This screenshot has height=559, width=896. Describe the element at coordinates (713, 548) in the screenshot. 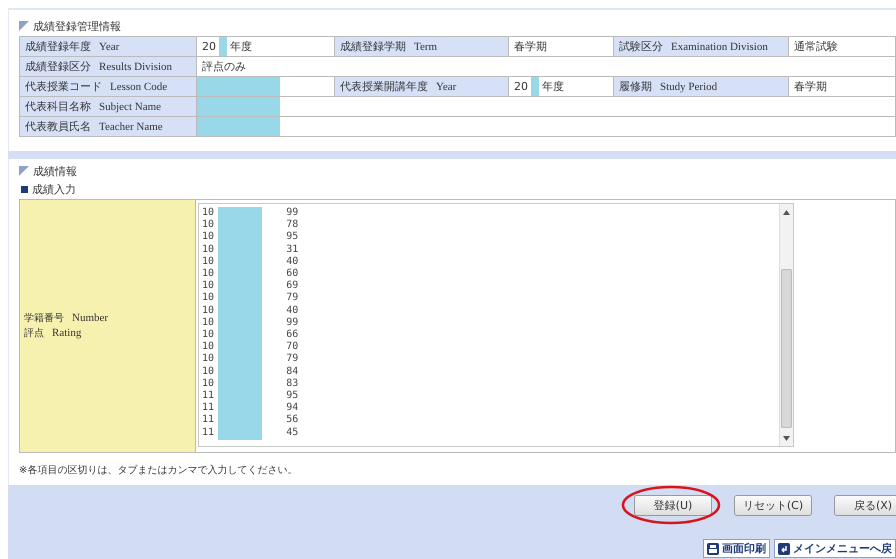

I see `printer-icon` at that location.